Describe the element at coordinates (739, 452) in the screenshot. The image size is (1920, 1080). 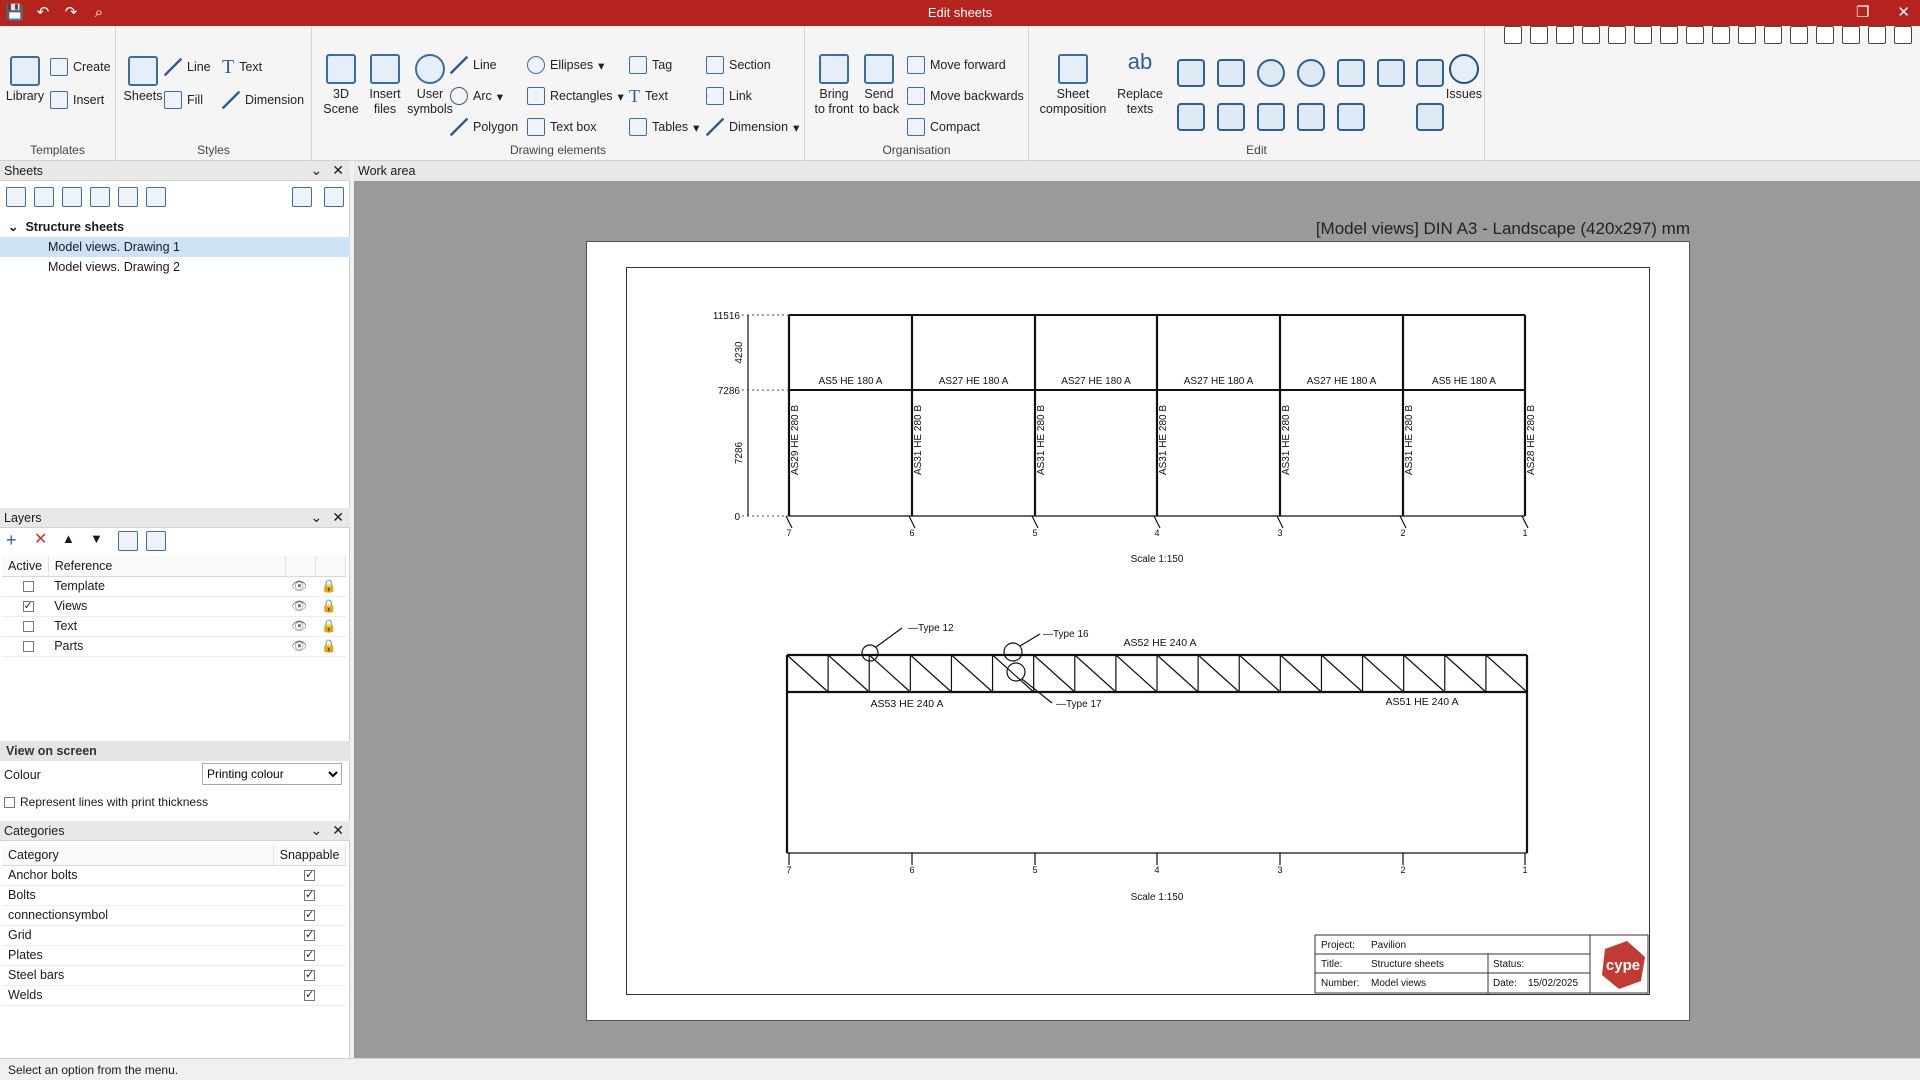
I see `dimension-label: 7286` at that location.